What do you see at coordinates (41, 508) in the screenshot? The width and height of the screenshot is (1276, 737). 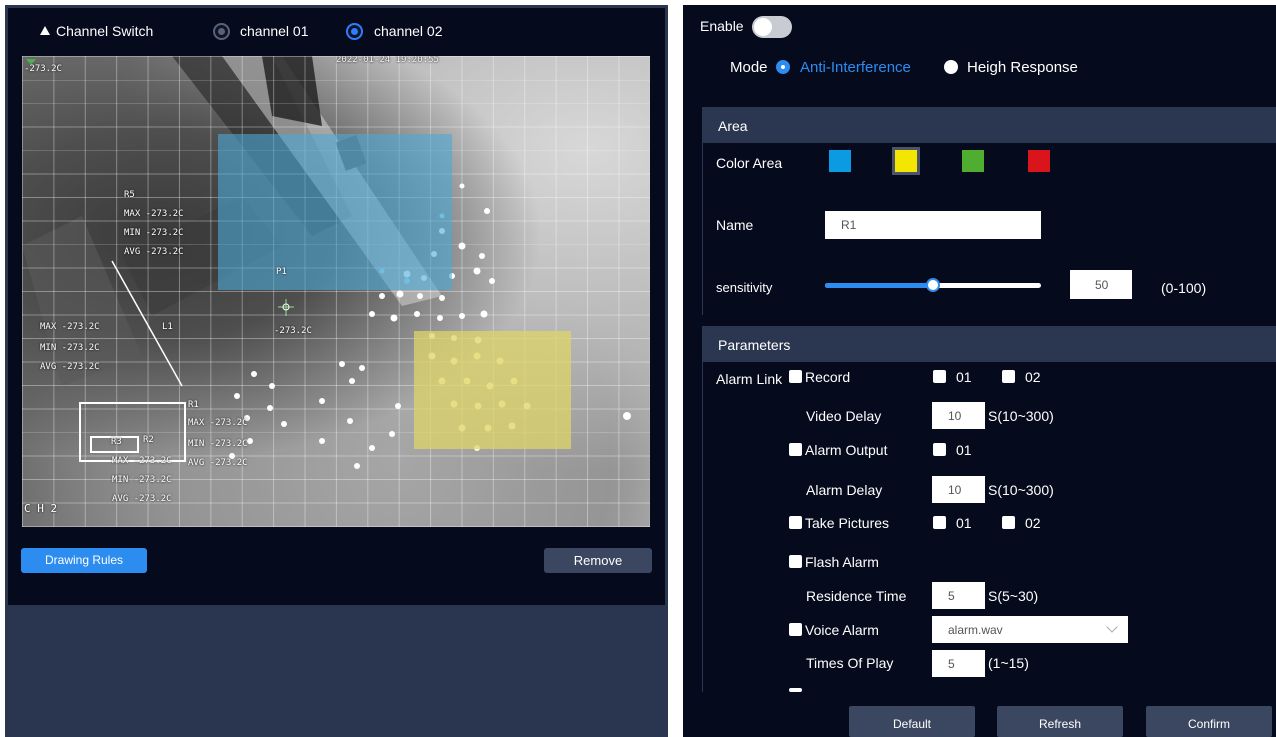 I see `video-channel-label: C H 2` at bounding box center [41, 508].